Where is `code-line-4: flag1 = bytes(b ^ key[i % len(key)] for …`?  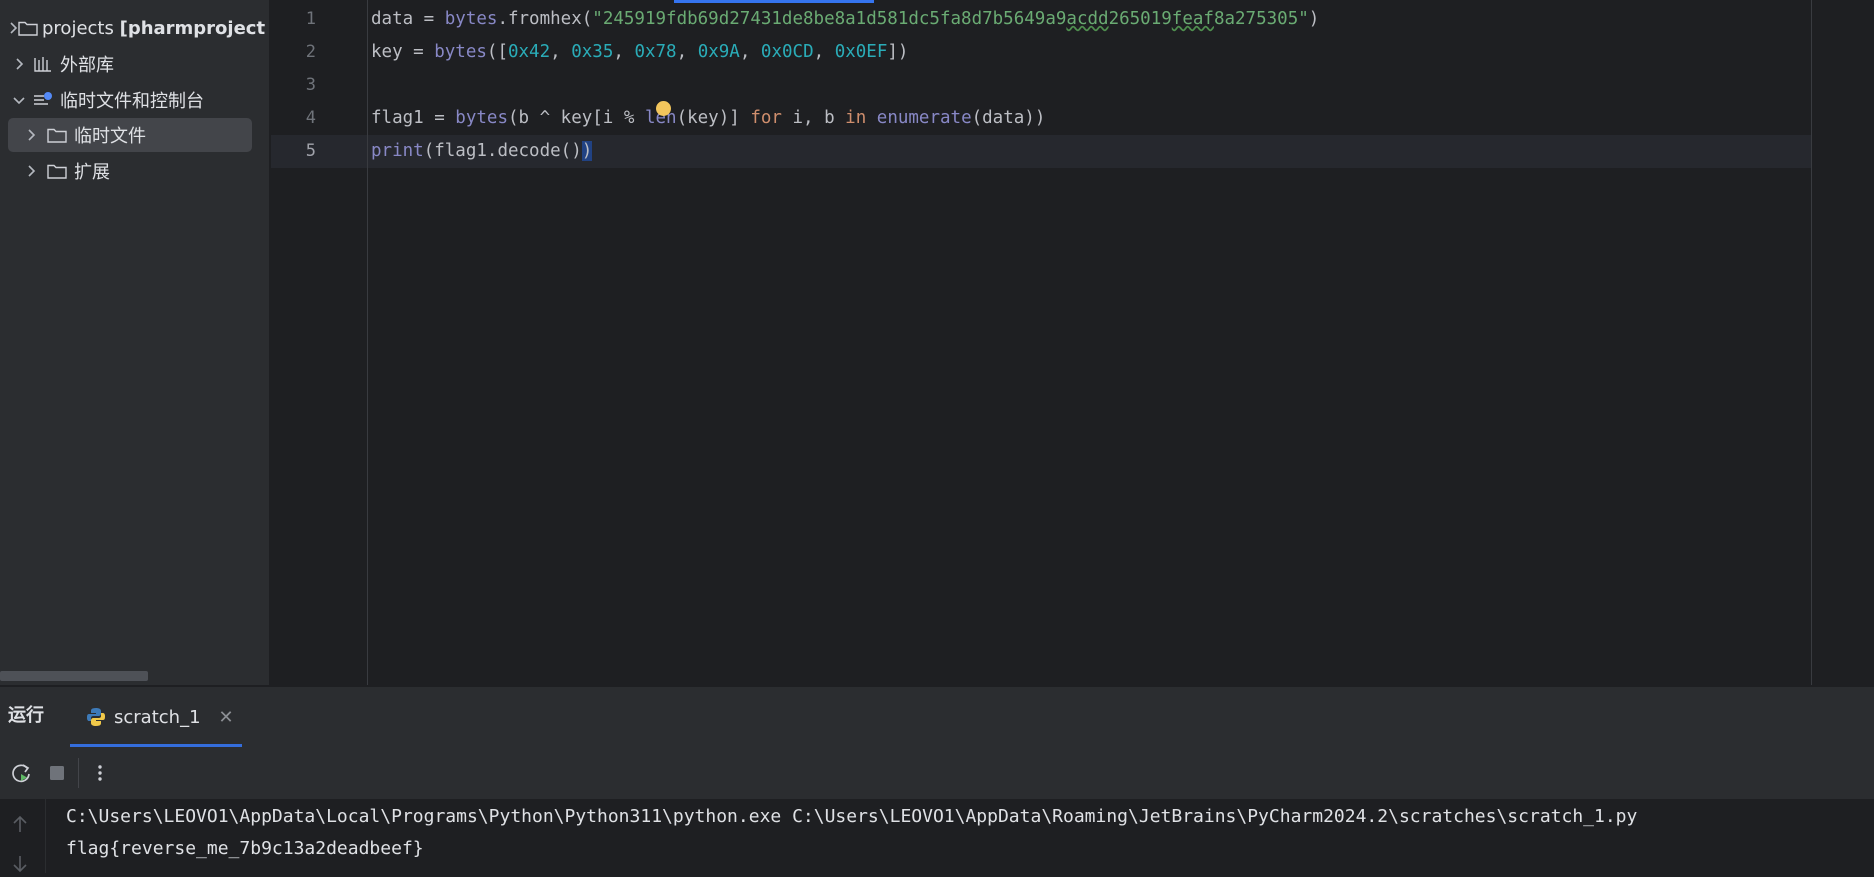
code-line-4: flag1 = bytes(b ^ key[i % len(key)] for … is located at coordinates (1026, 118).